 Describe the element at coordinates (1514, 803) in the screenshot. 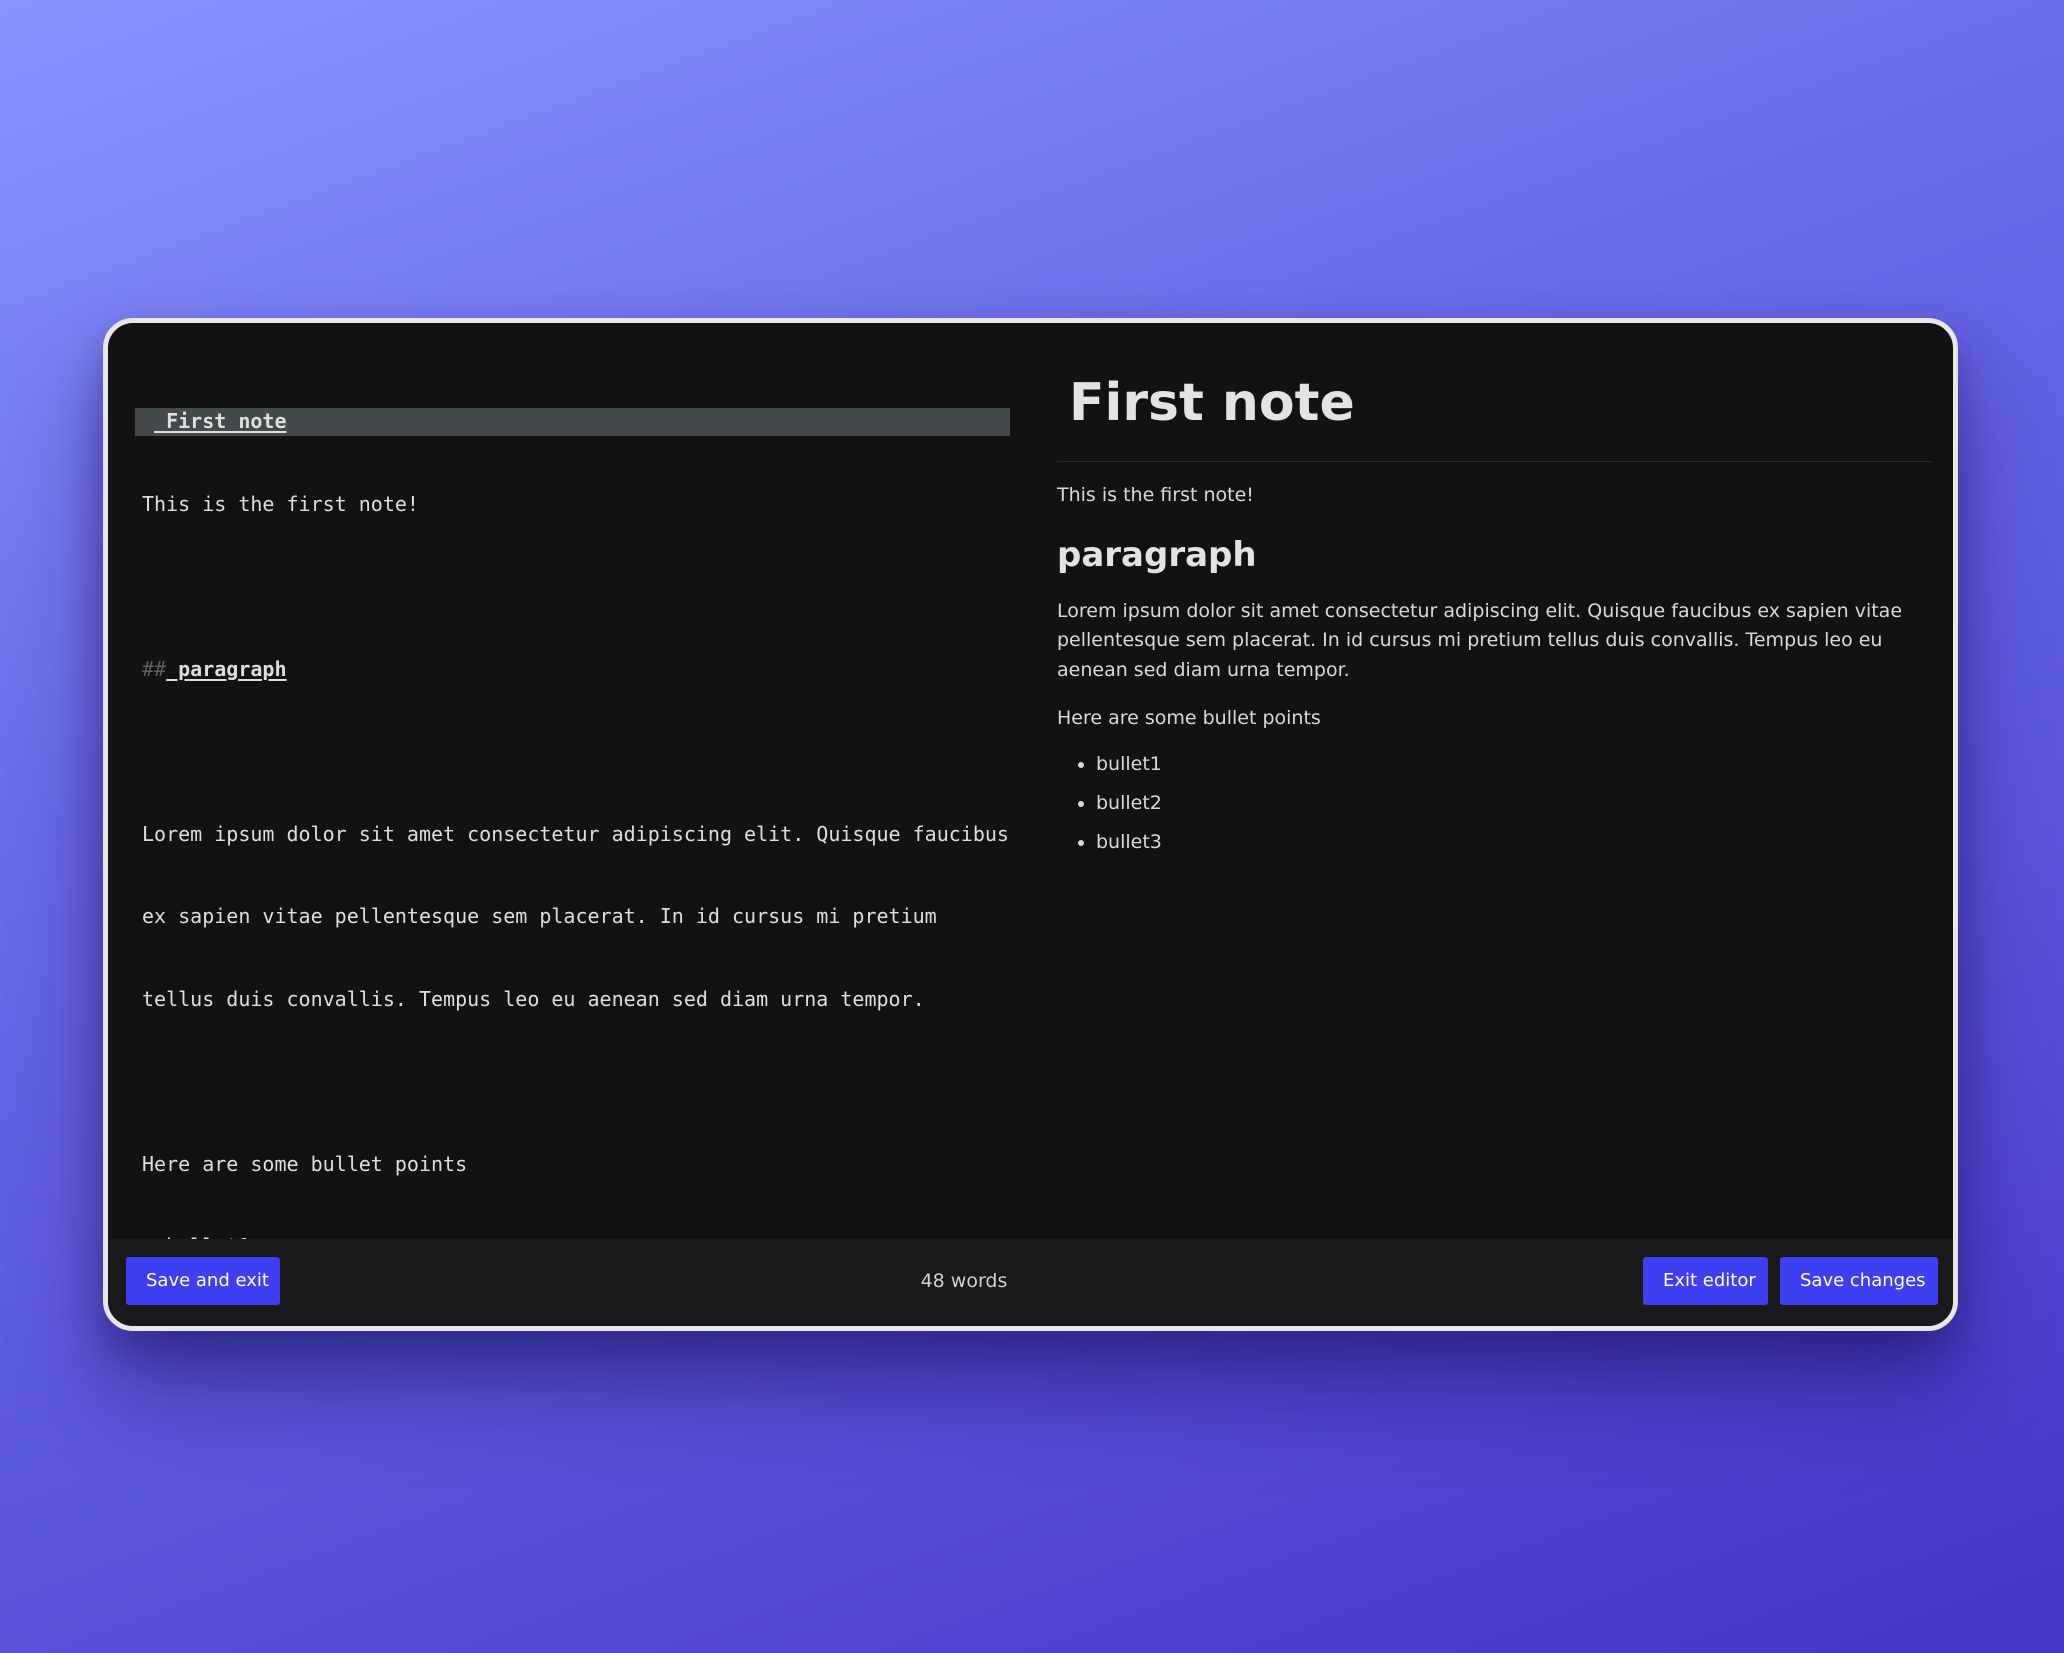

I see `preview-bullet-item: bullet2` at that location.